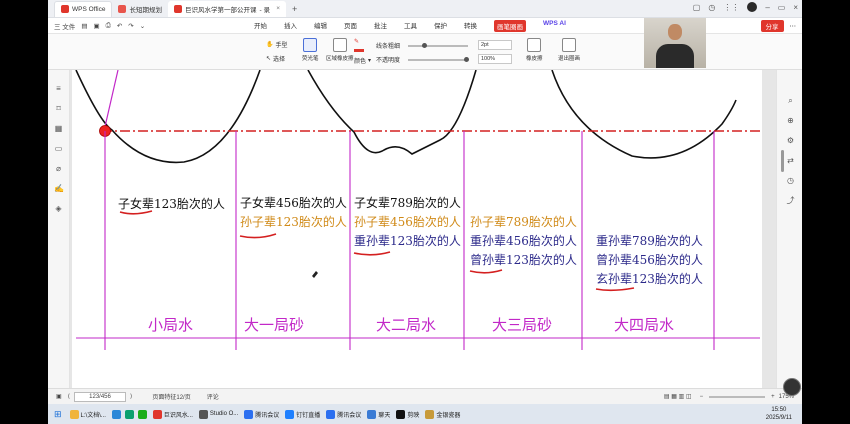  Describe the element at coordinates (340, 50) in the screenshot. I see `area-eraser-button: 区域橡皮擦` at that location.